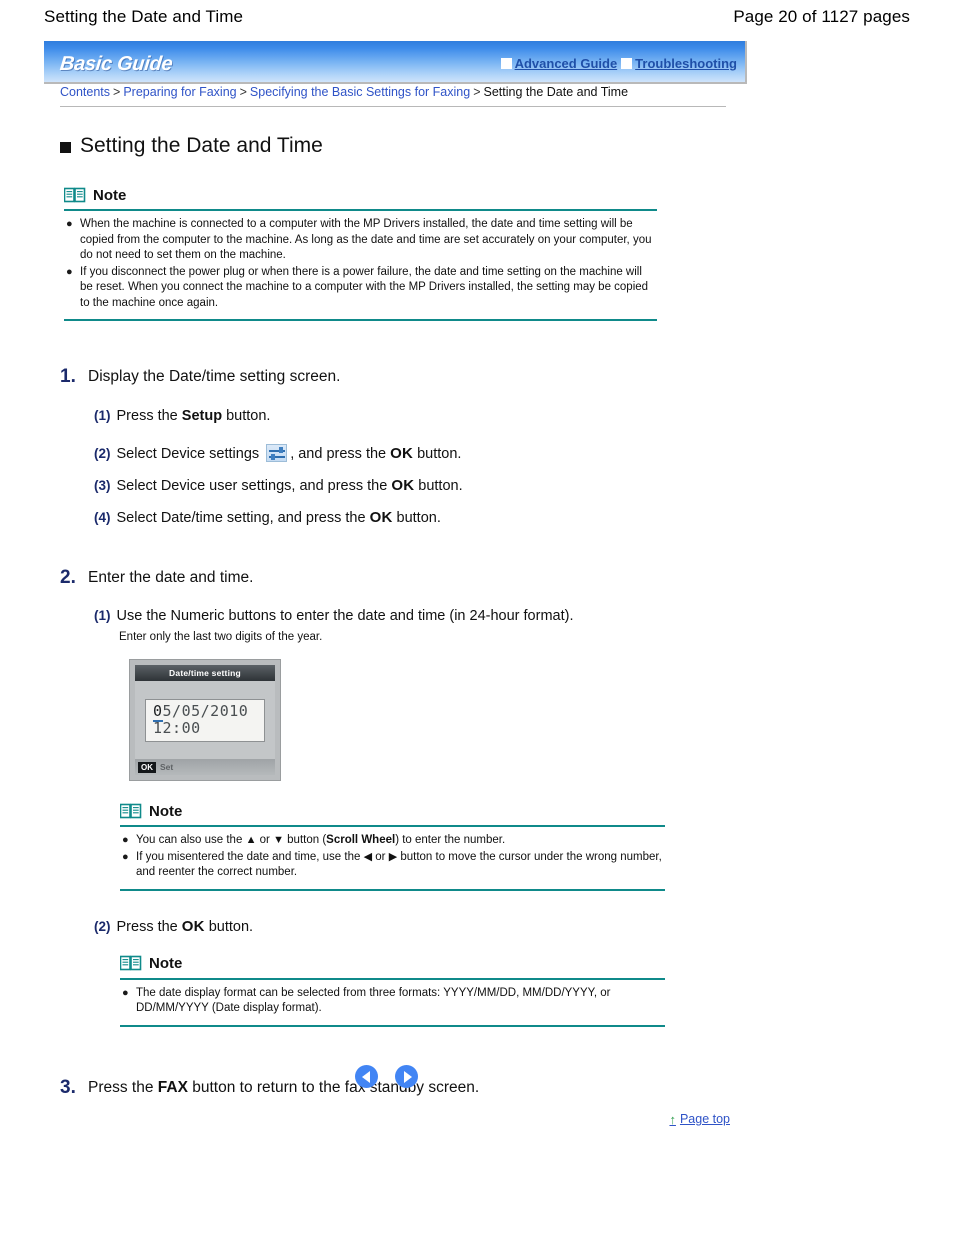 The height and width of the screenshot is (1235, 954). Describe the element at coordinates (704, 1119) in the screenshot. I see `page-top-label: Page top` at that location.